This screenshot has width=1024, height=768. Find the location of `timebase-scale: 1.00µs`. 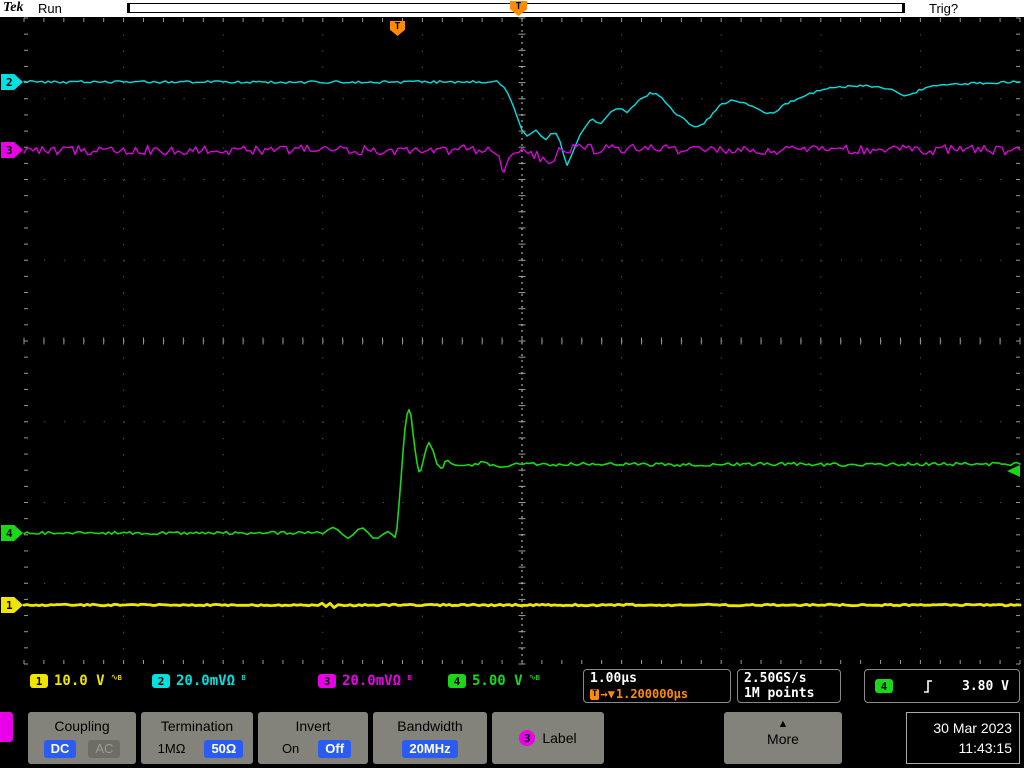

timebase-scale: 1.00µs is located at coordinates (613, 678).